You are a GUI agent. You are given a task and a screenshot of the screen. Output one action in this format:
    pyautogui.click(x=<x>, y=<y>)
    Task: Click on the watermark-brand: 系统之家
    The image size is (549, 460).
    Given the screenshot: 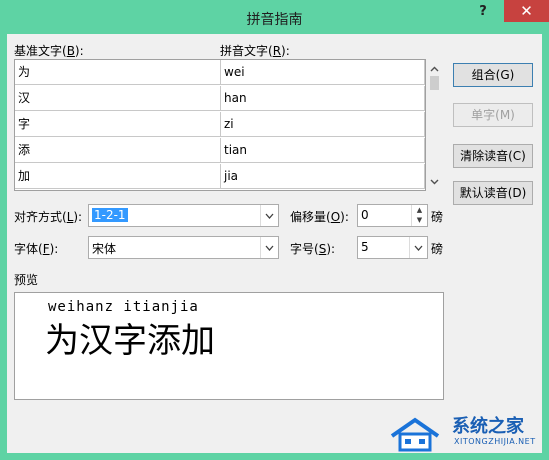 What is the action you would take?
    pyautogui.click(x=488, y=426)
    